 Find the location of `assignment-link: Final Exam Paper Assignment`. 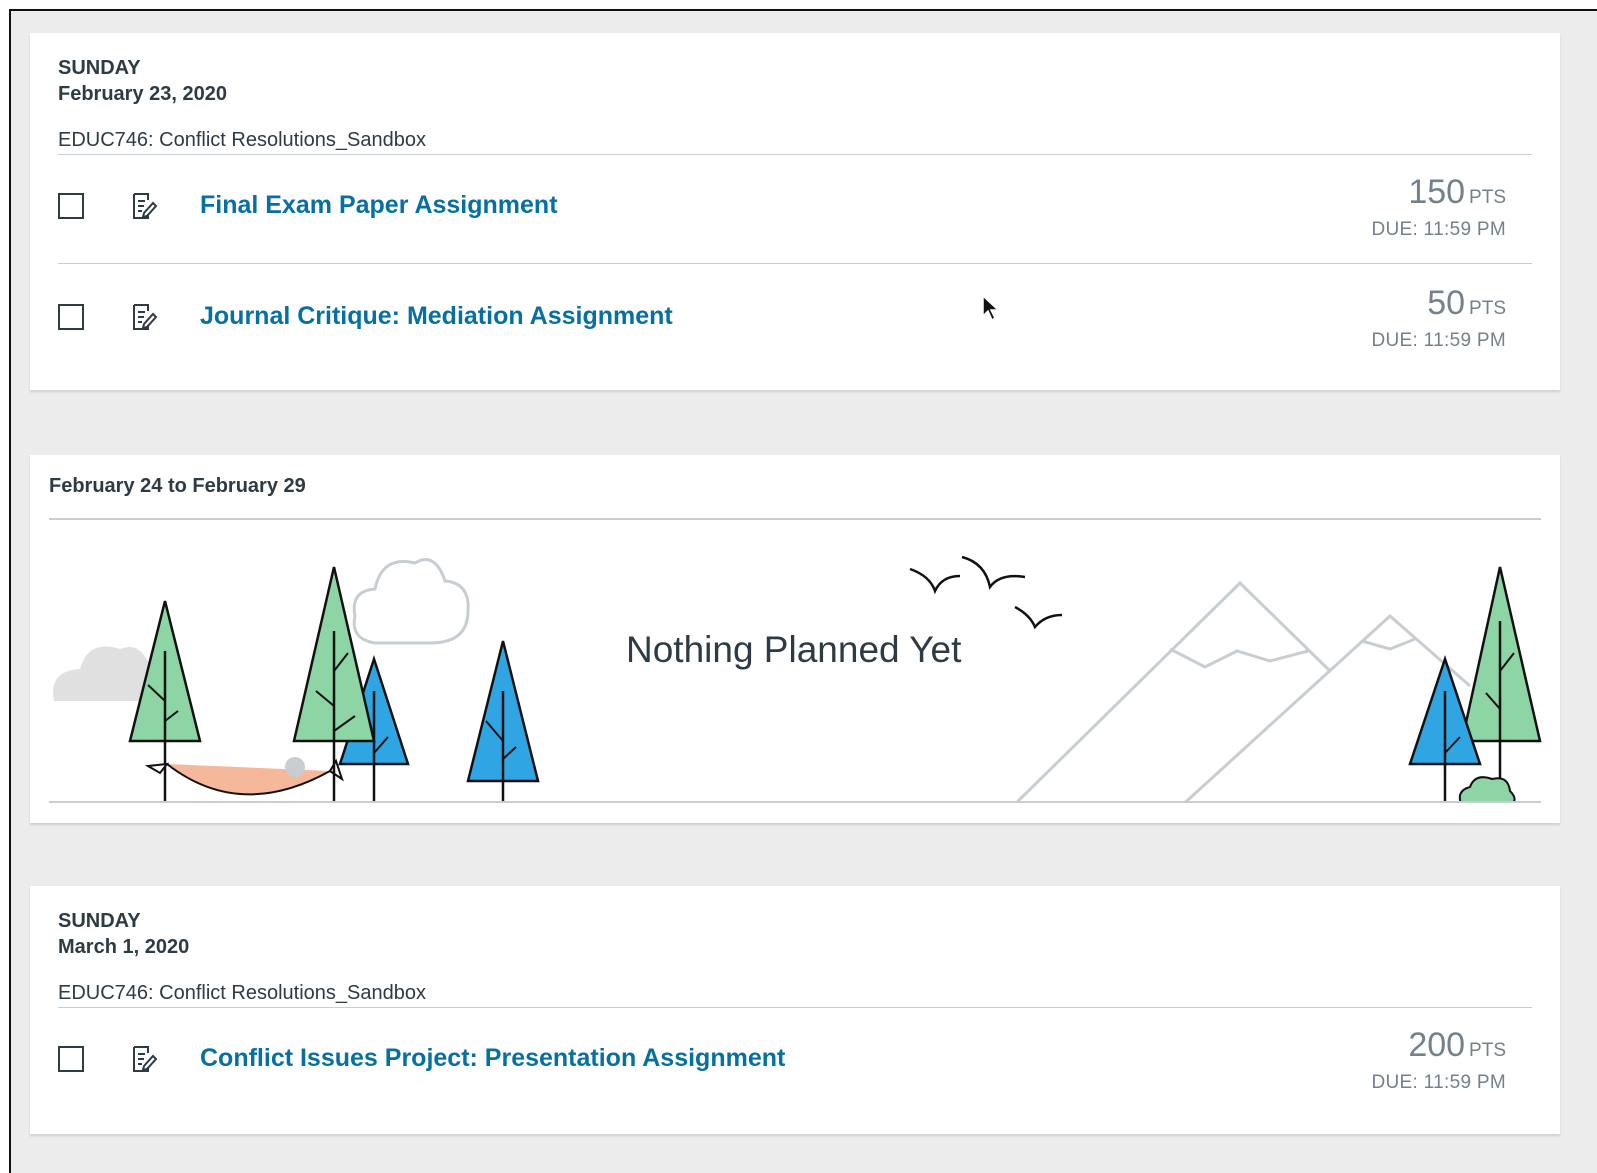

assignment-link: Final Exam Paper Assignment is located at coordinates (379, 205).